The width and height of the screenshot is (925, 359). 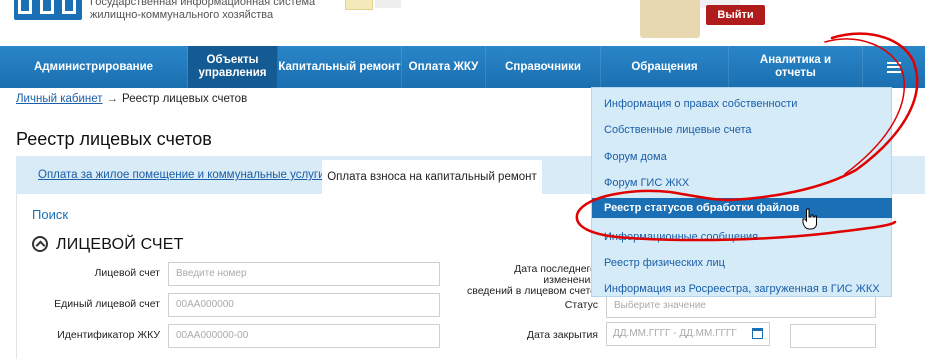 I want to click on close-date-range-input: ДД.ММ.ГГГГ - ДД.ММ.ГГГГ, so click(x=688, y=334).